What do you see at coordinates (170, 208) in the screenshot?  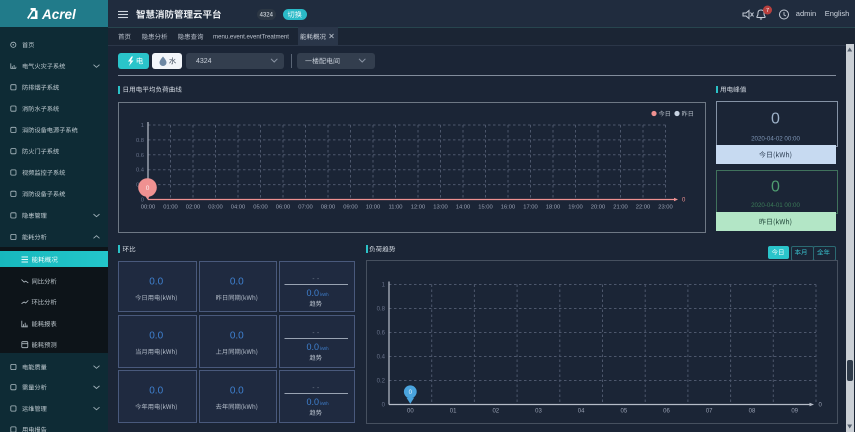 I see `svg-text: 01:00` at bounding box center [170, 208].